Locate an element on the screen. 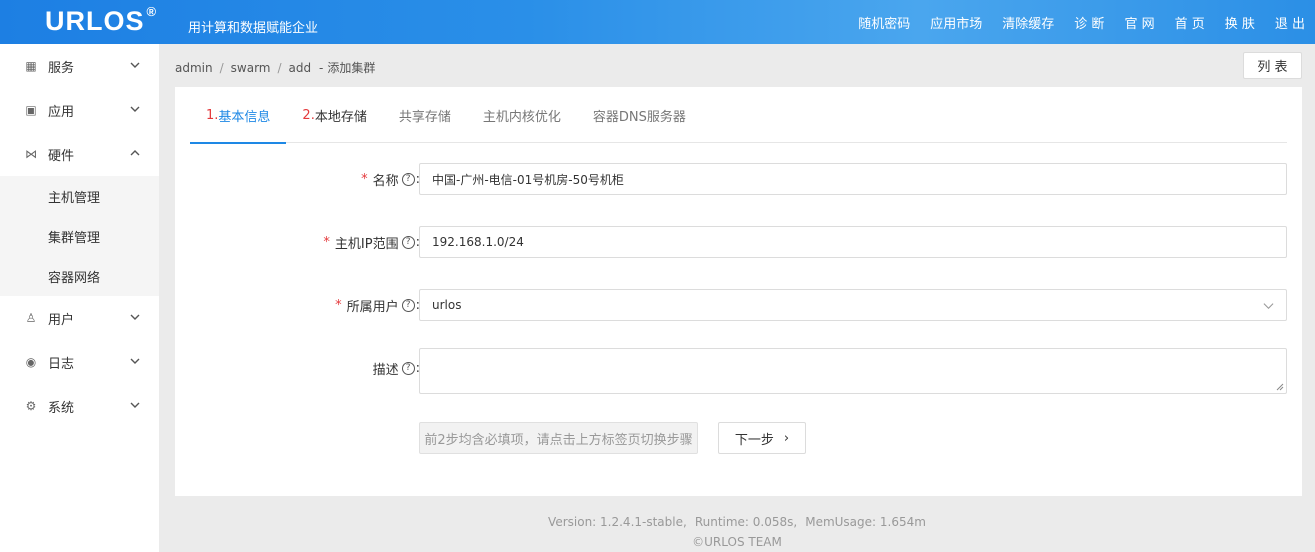 This screenshot has width=1315, height=552. name-label: * 名称?: is located at coordinates (390, 179).